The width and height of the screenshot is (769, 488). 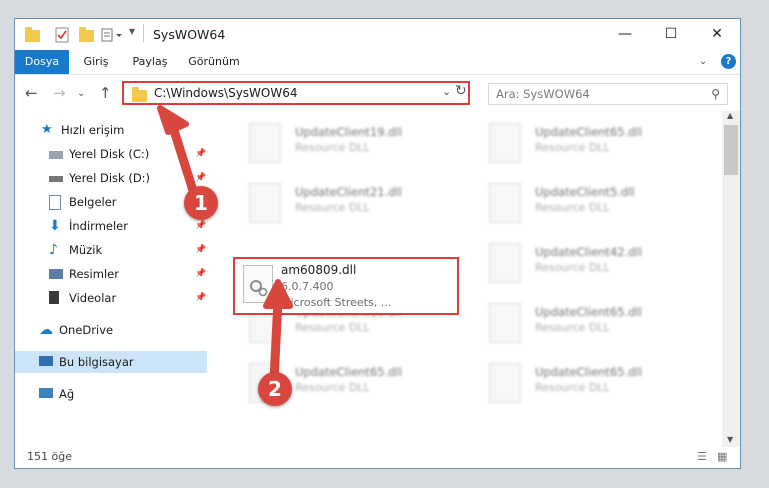 I want to click on arrowhead-1-icon, so click(x=173, y=120).